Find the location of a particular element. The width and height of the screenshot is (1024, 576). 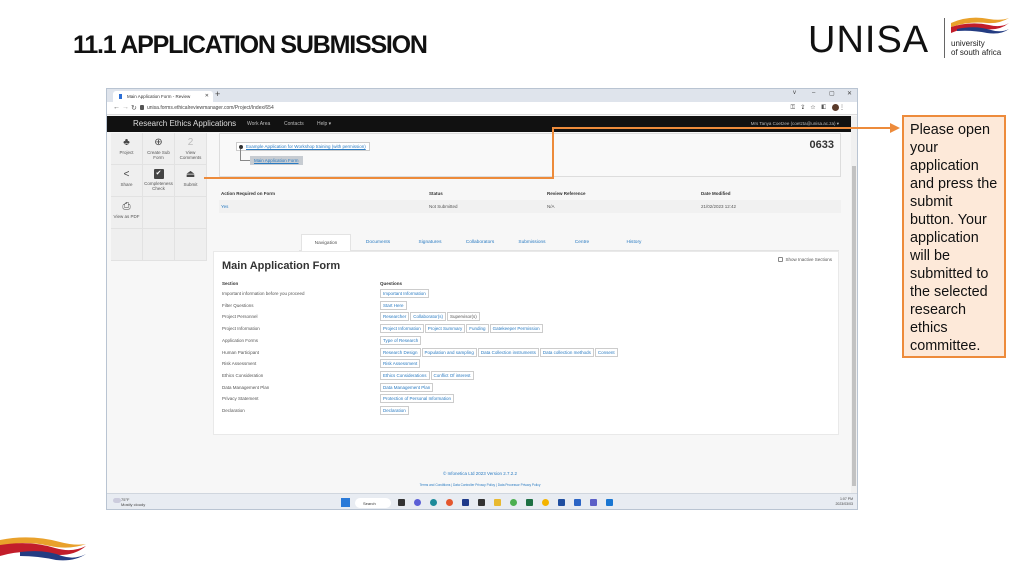

nav-contacts: Contacts is located at coordinates (294, 124).